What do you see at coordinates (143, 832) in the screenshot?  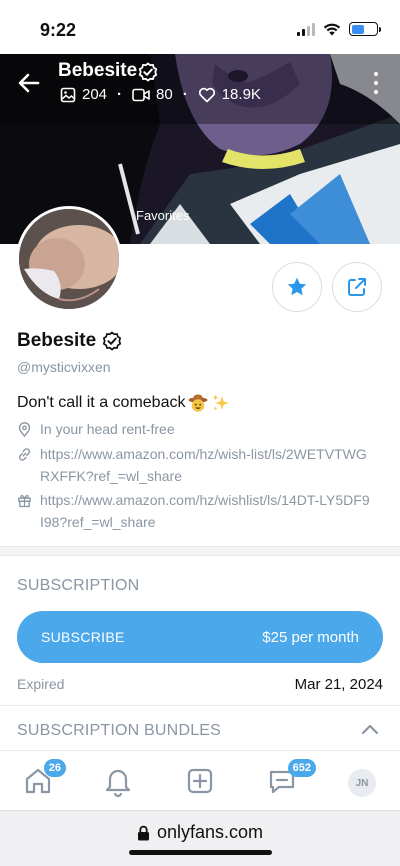 I see `lock-icon` at bounding box center [143, 832].